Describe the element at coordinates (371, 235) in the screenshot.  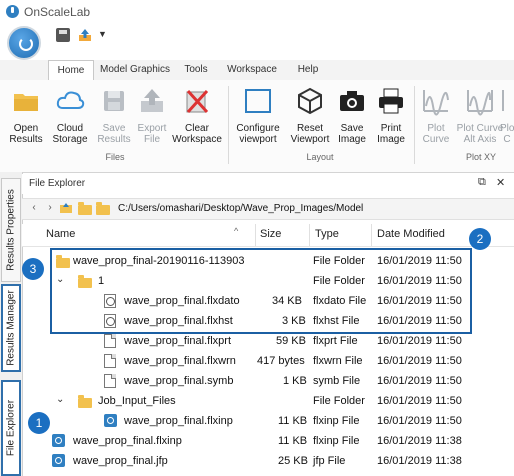
I see `column-separator` at that location.